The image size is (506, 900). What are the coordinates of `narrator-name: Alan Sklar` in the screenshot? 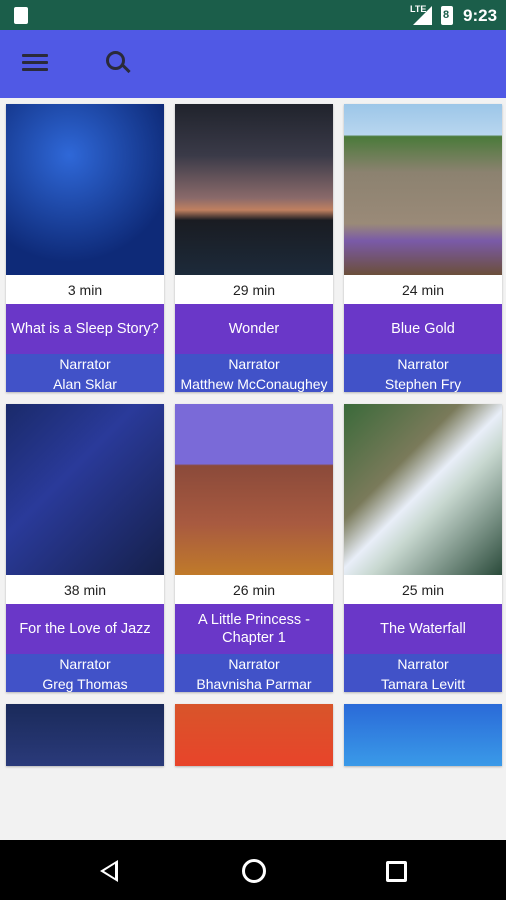 It's located at (85, 384).